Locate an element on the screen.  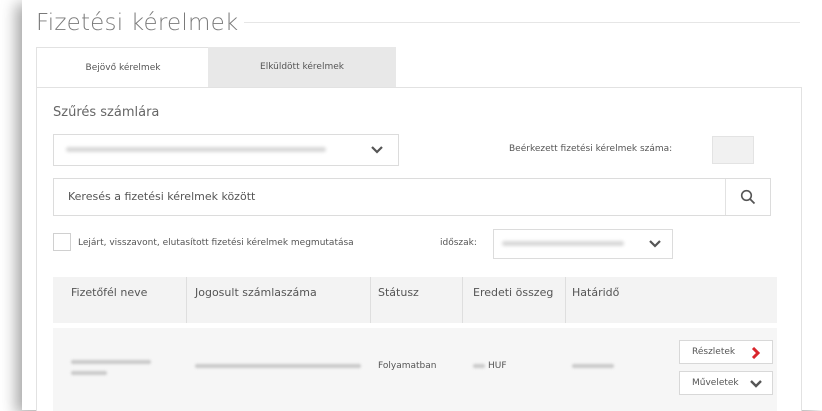
actions-button: Műveletek is located at coordinates (726, 383).